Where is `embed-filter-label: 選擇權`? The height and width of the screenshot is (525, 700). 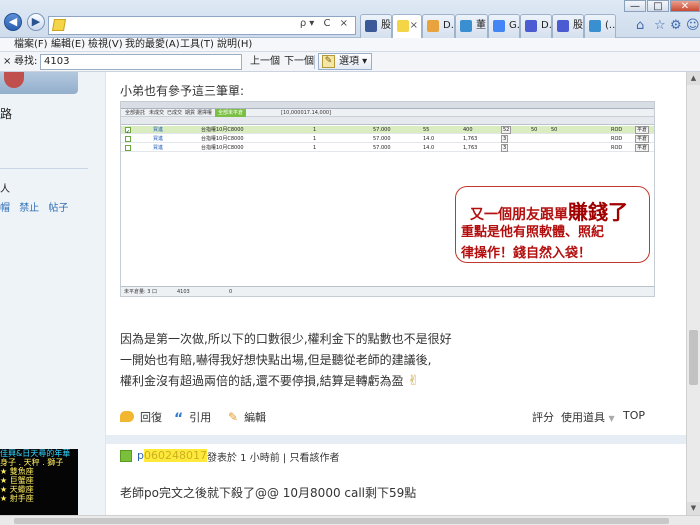 embed-filter-label: 選擇權 is located at coordinates (205, 113).